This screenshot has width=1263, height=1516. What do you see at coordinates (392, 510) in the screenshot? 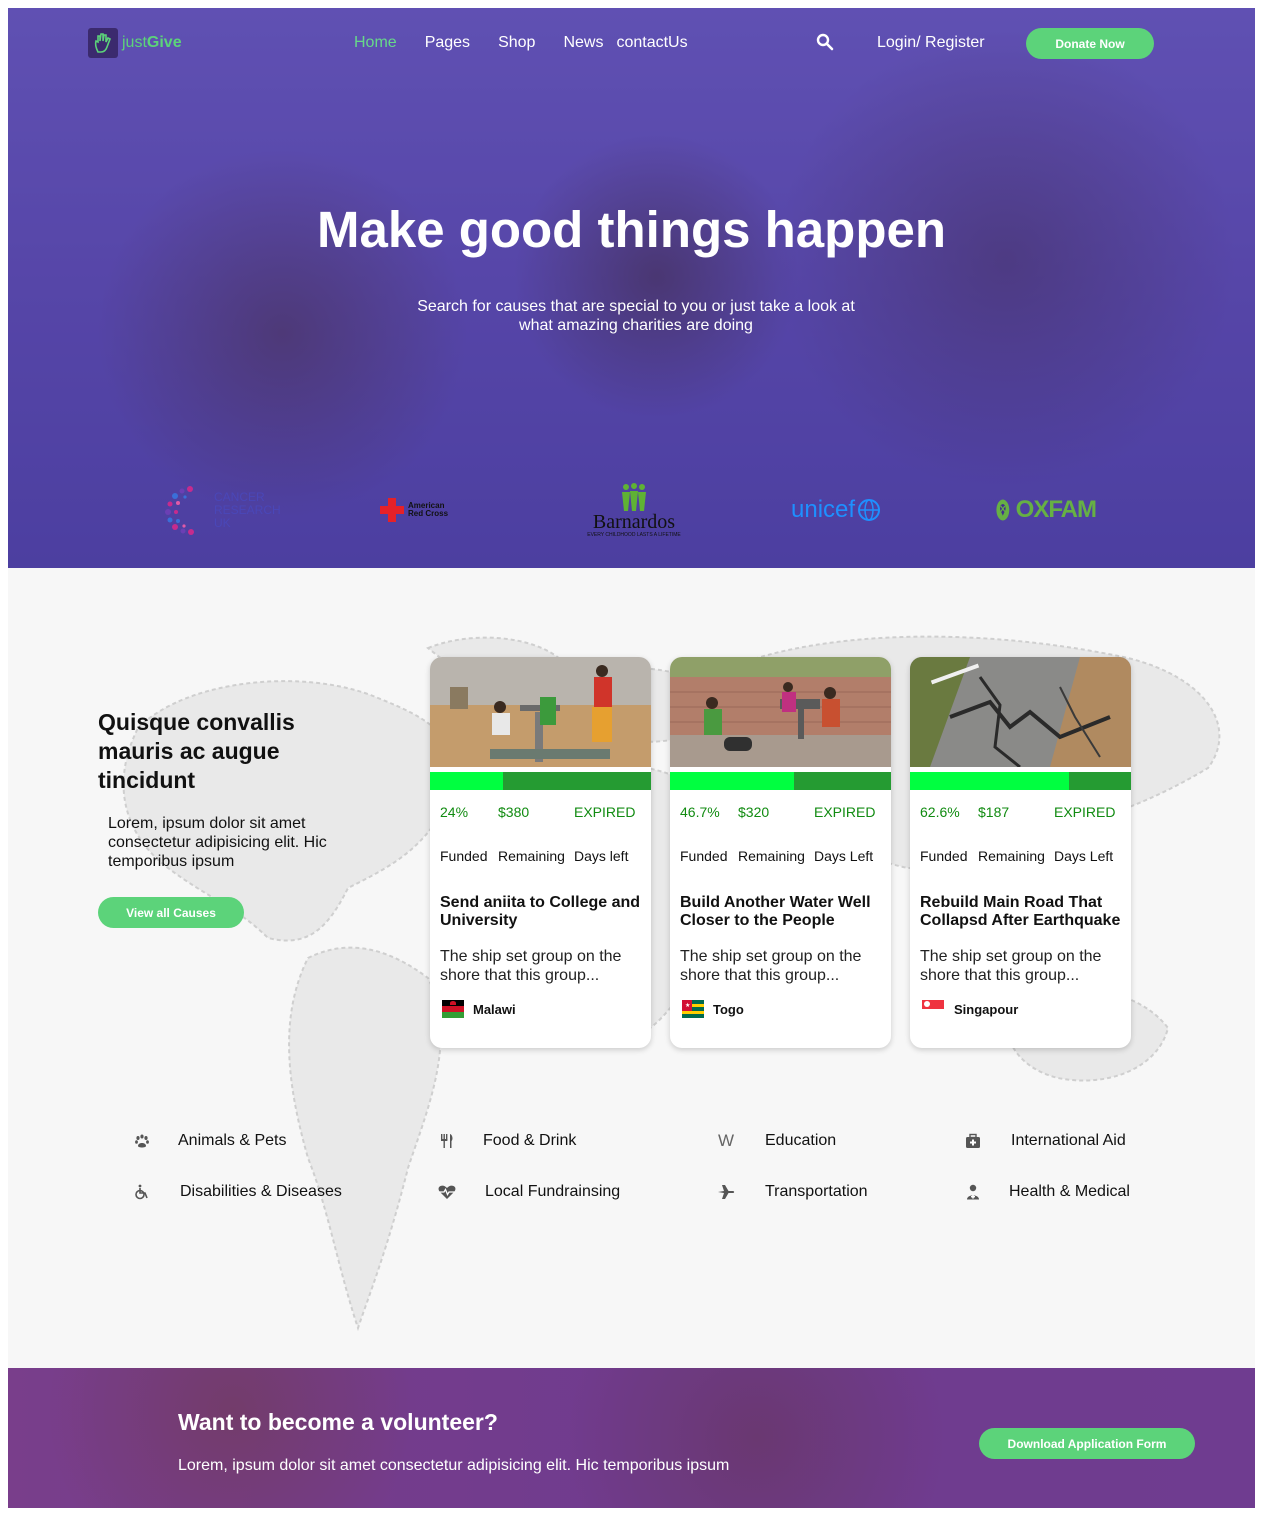
I see `red-cross-icon` at bounding box center [392, 510].